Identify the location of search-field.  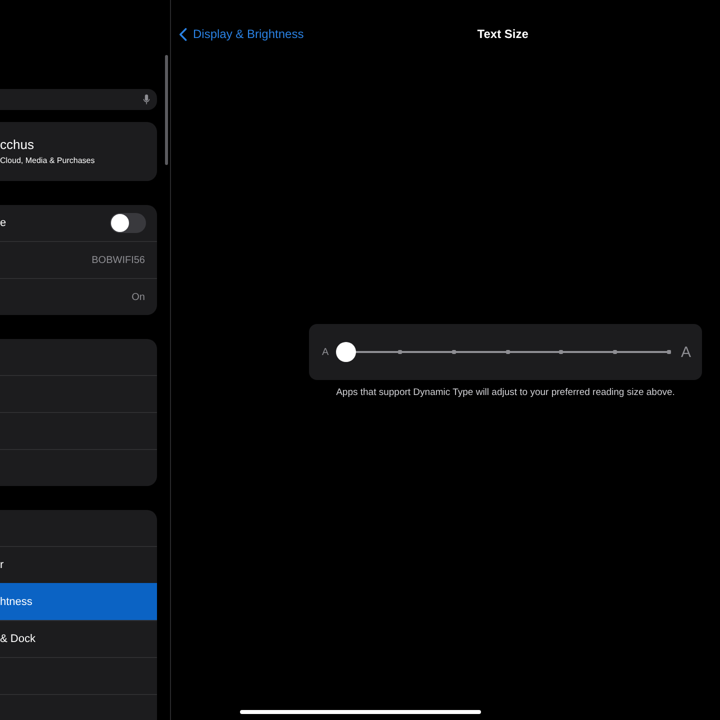
(78, 99).